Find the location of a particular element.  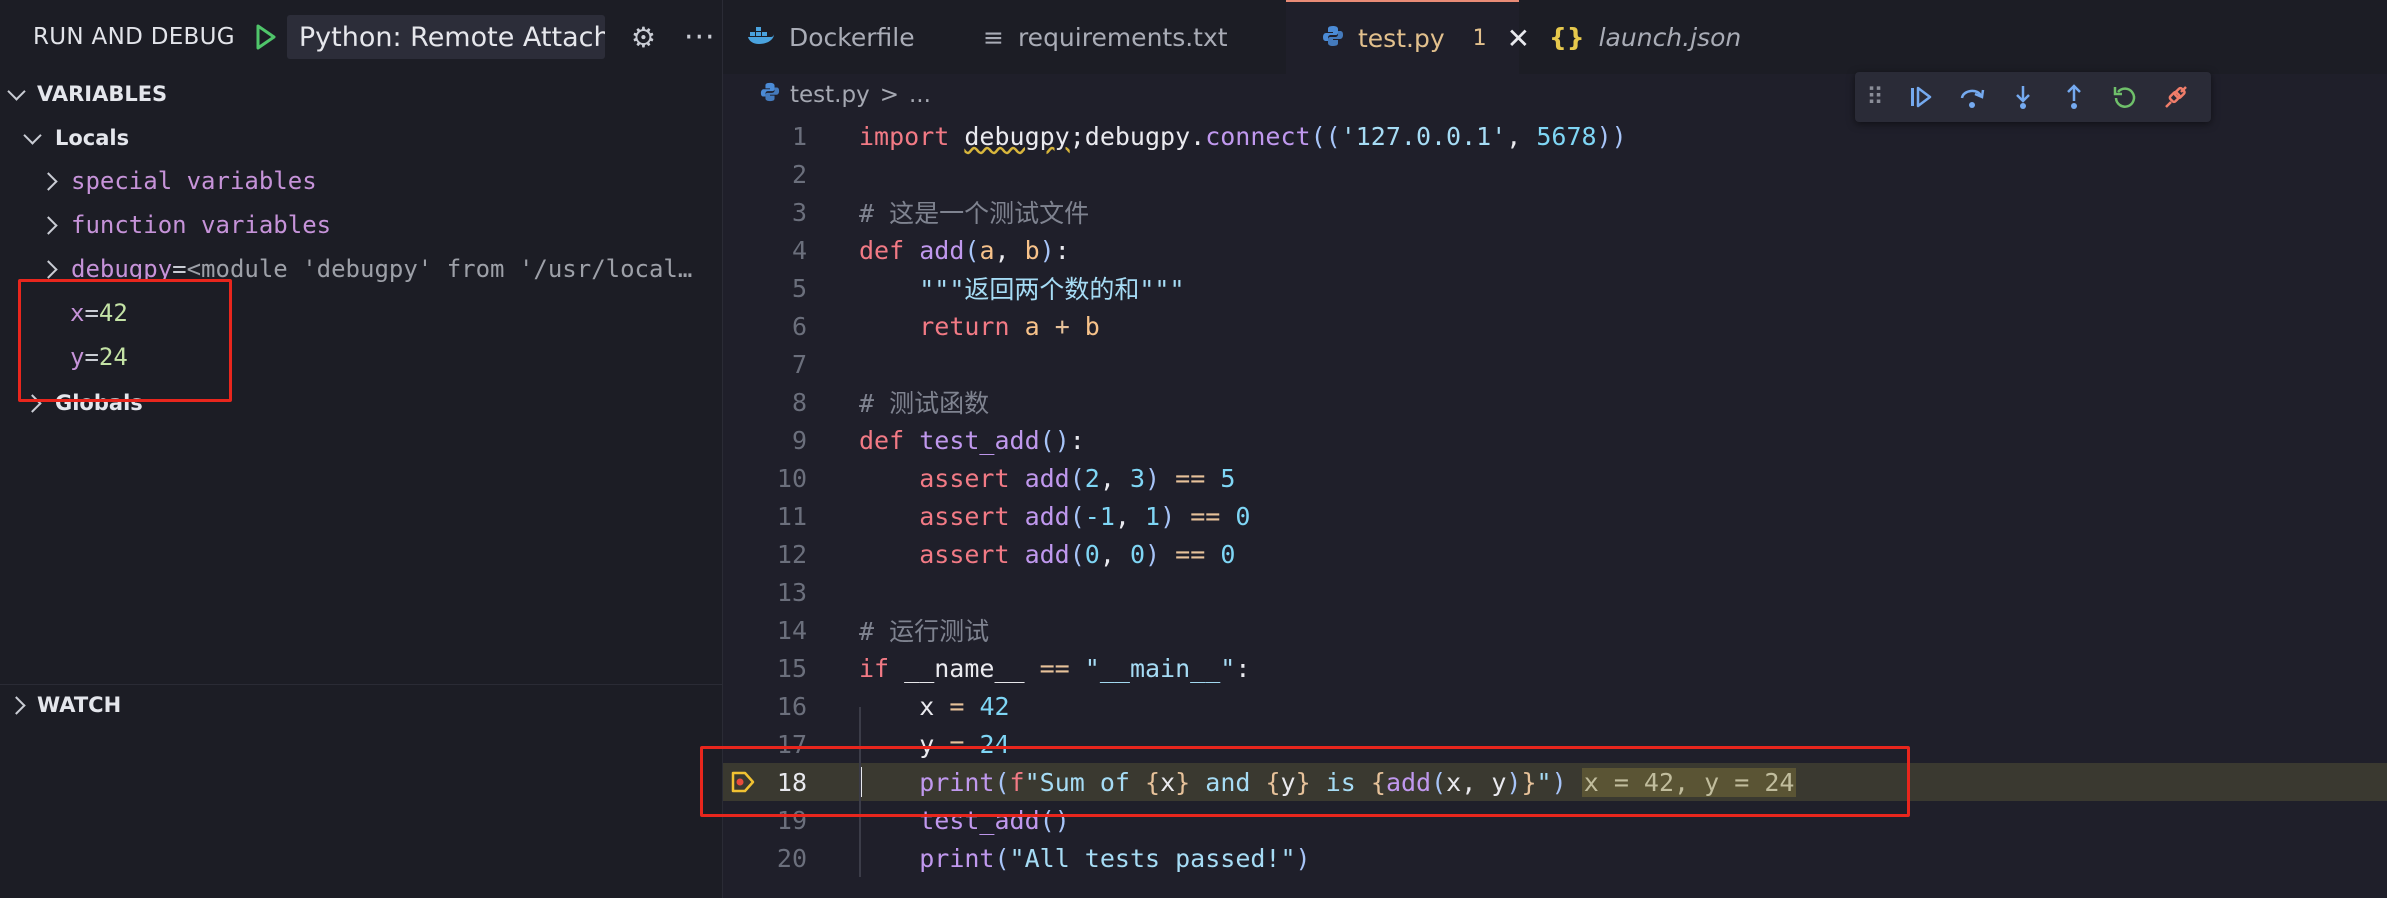

variables-section-header: VARIABLES is located at coordinates (83, 94).